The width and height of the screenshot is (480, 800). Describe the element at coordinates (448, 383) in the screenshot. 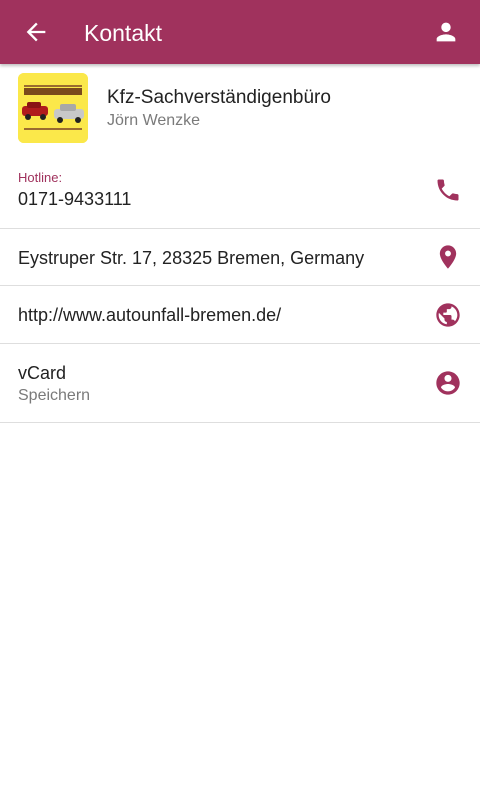

I see `account-circle-icon` at that location.